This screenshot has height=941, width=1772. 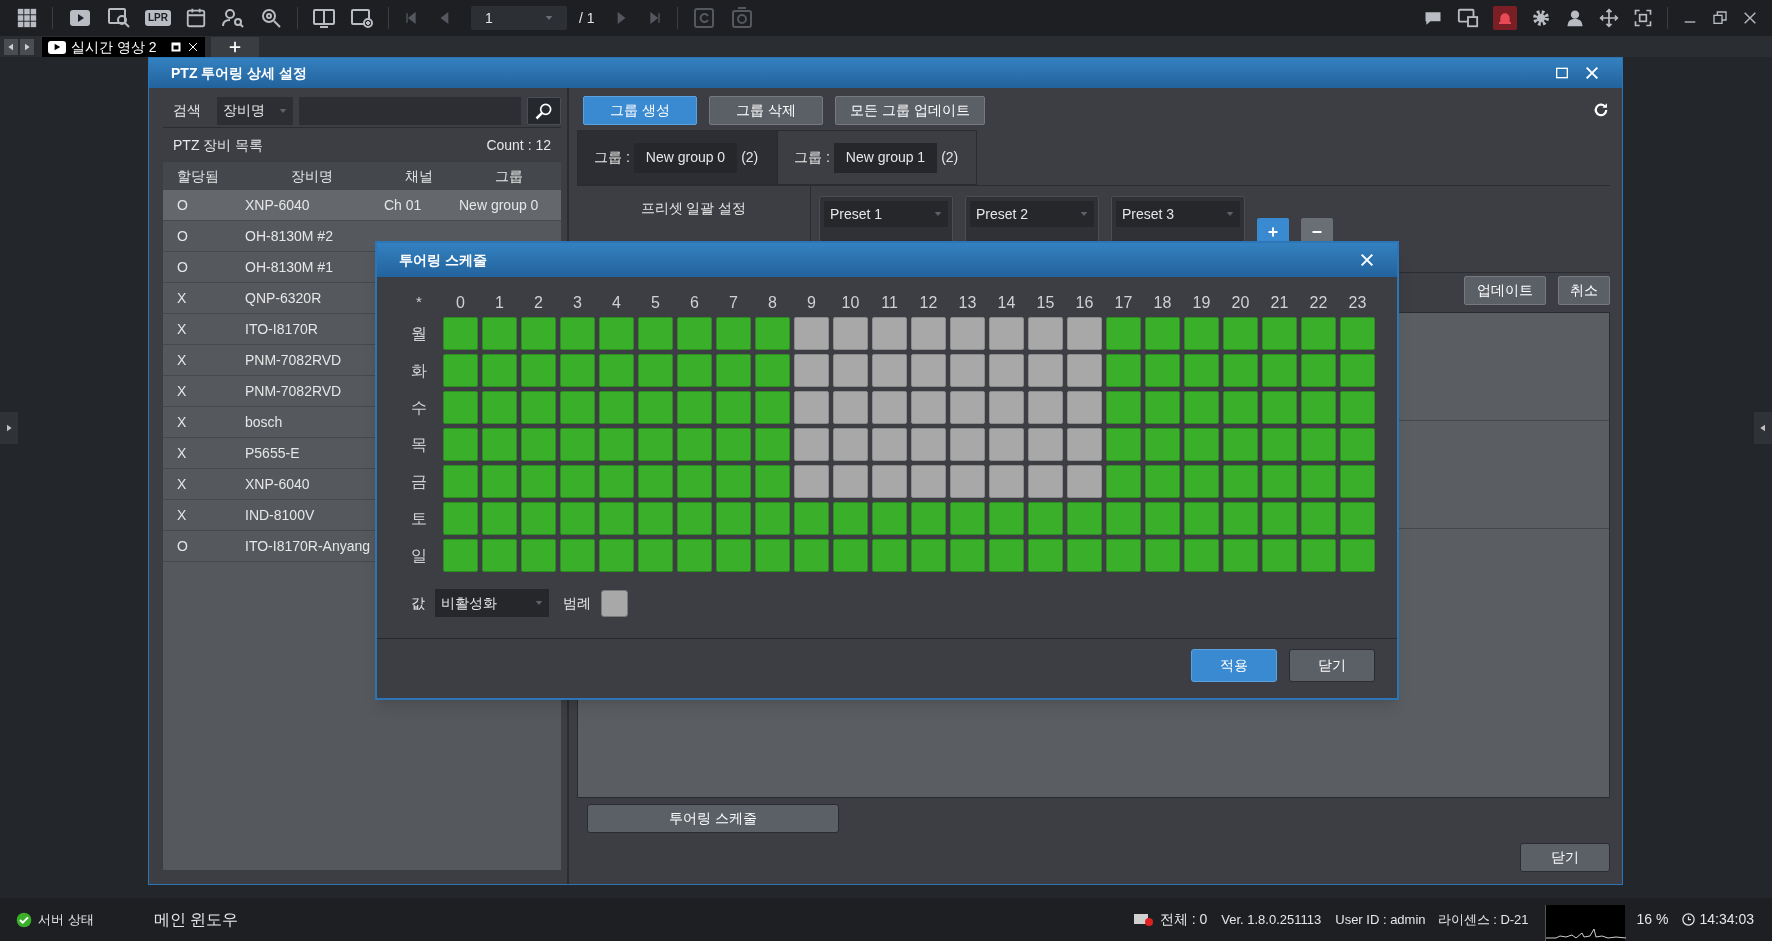 I want to click on preset-dropdown: Preset 3, so click(x=1178, y=214).